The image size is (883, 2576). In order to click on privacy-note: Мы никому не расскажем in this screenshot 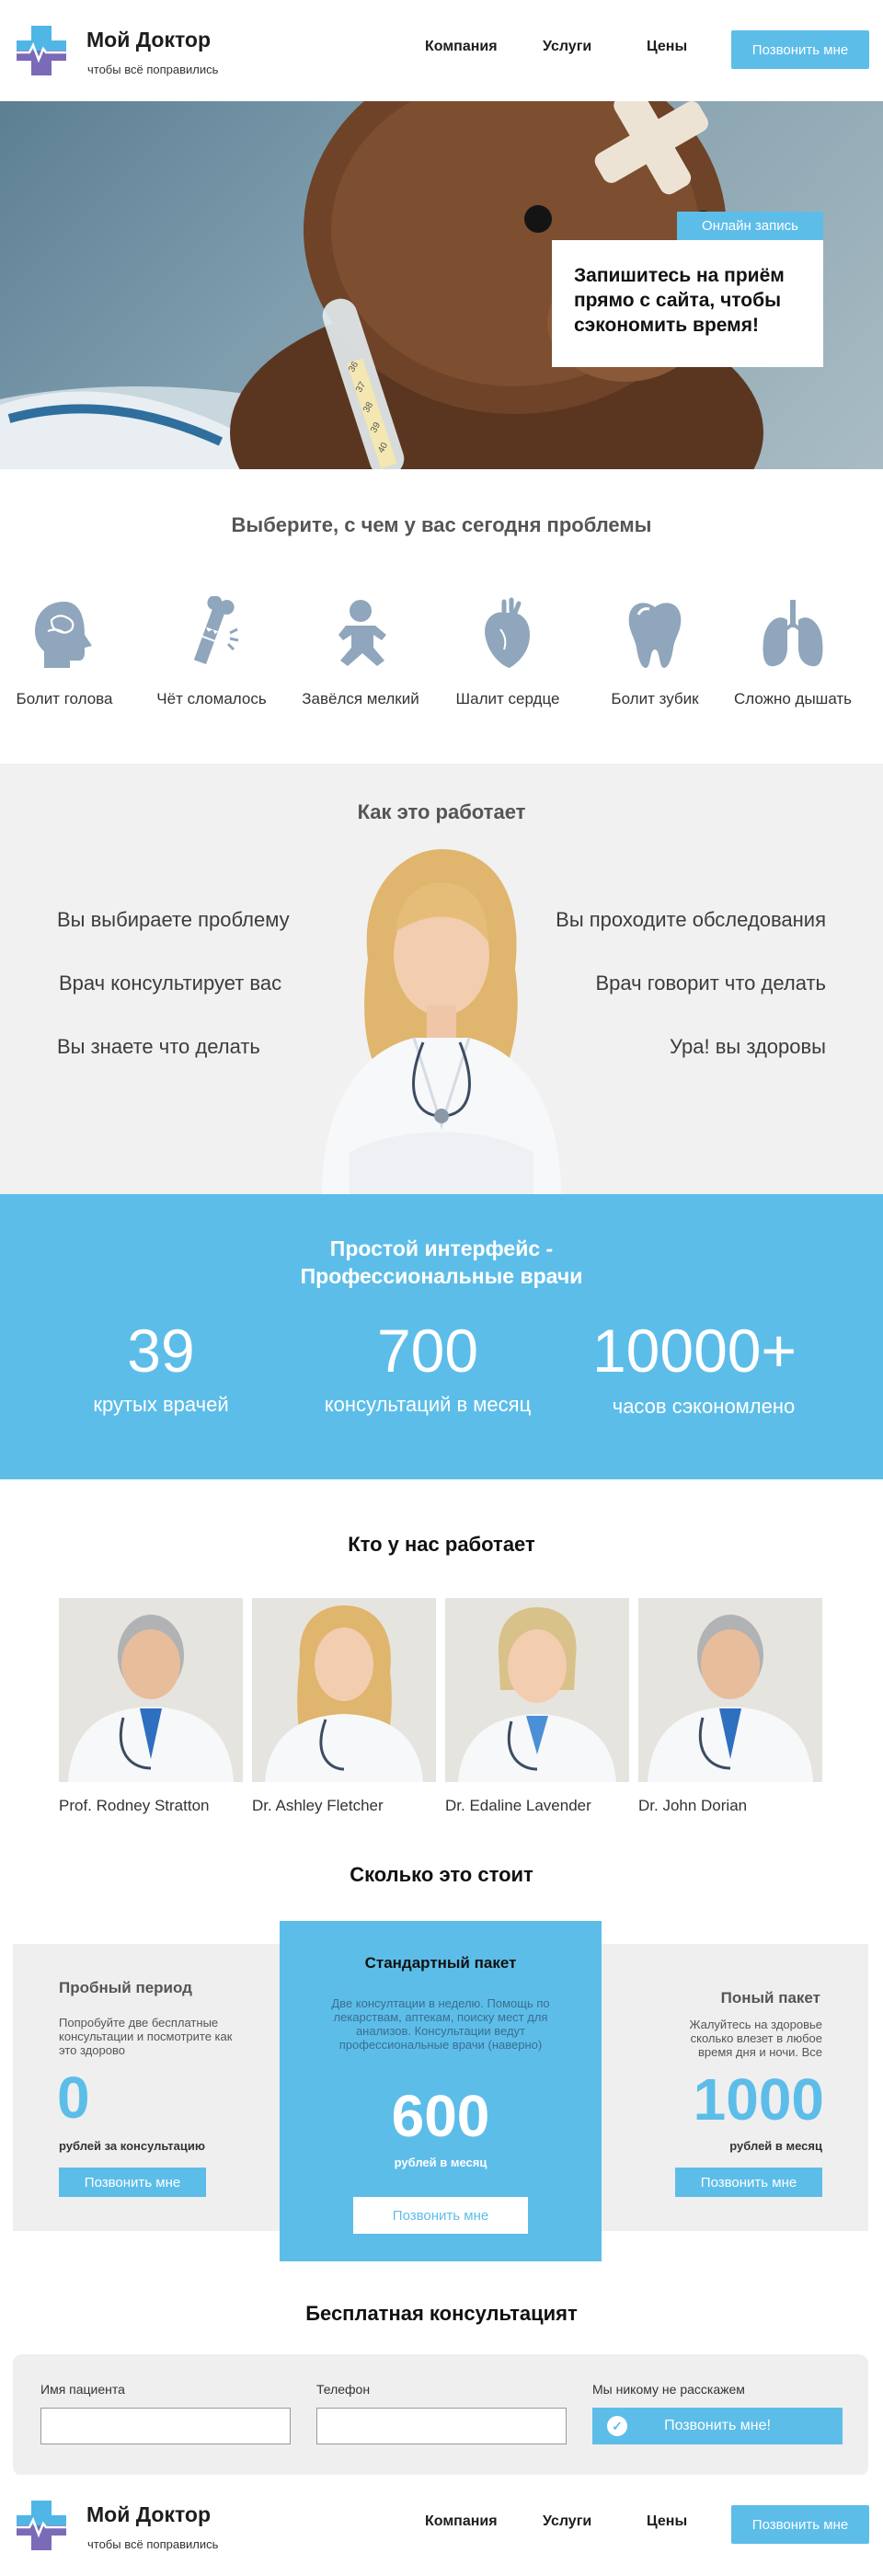, I will do `click(668, 2389)`.